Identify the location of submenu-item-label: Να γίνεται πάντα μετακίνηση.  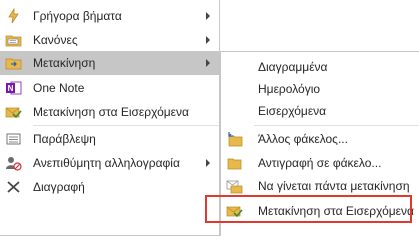
(334, 186).